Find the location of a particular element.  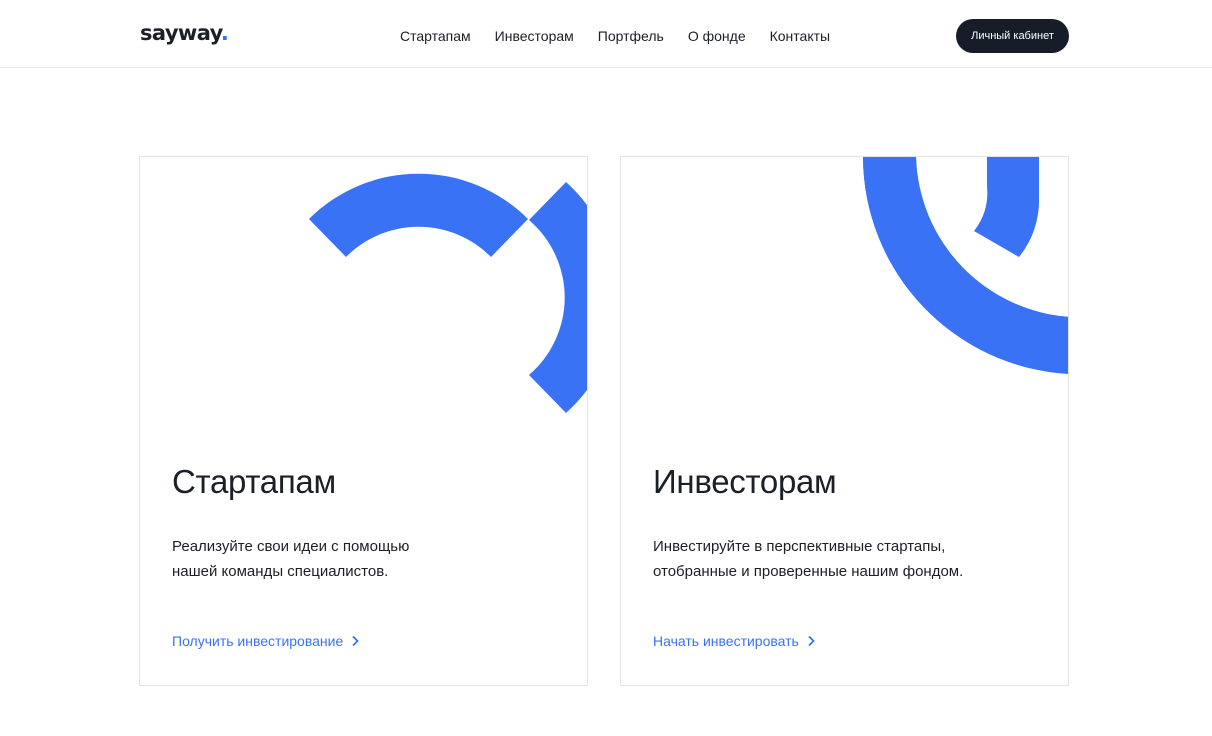

card-description-line: Инвестируйте в перспективные стартапы, is located at coordinates (799, 546).